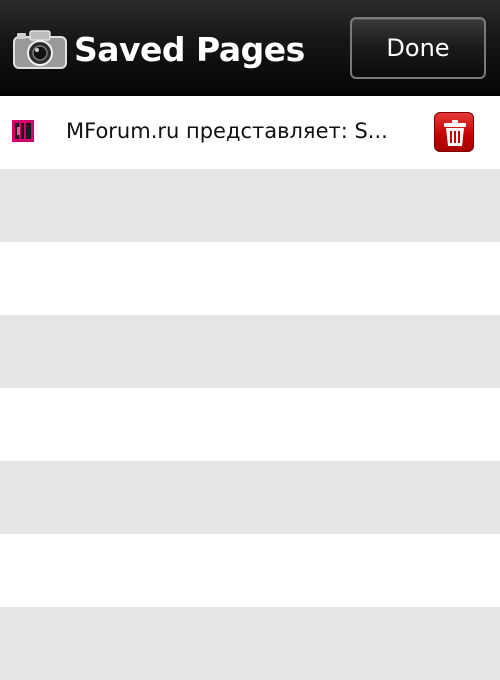  Describe the element at coordinates (40, 49) in the screenshot. I see `camera-icon` at that location.